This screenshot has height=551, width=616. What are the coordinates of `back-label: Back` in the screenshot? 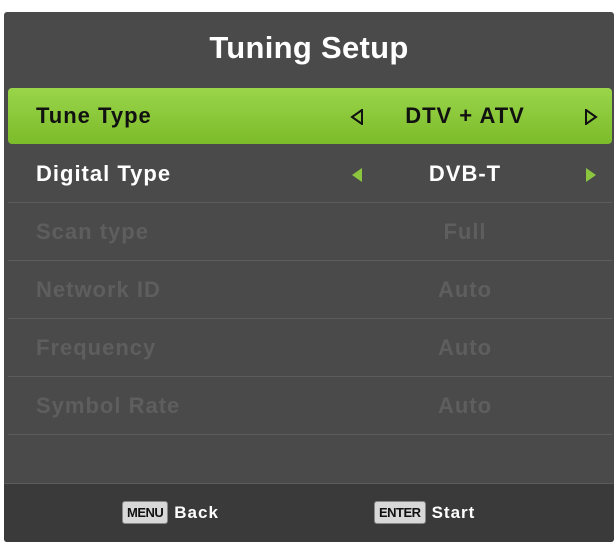 It's located at (196, 512).